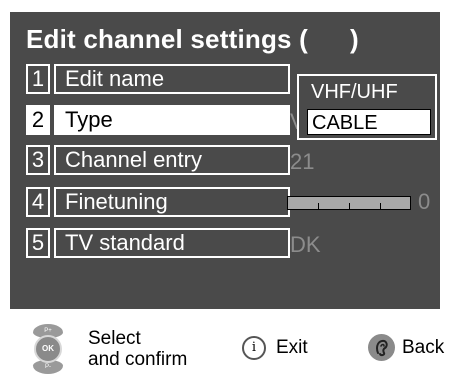  I want to click on dropdown-option-cable: CABLE, so click(369, 122).